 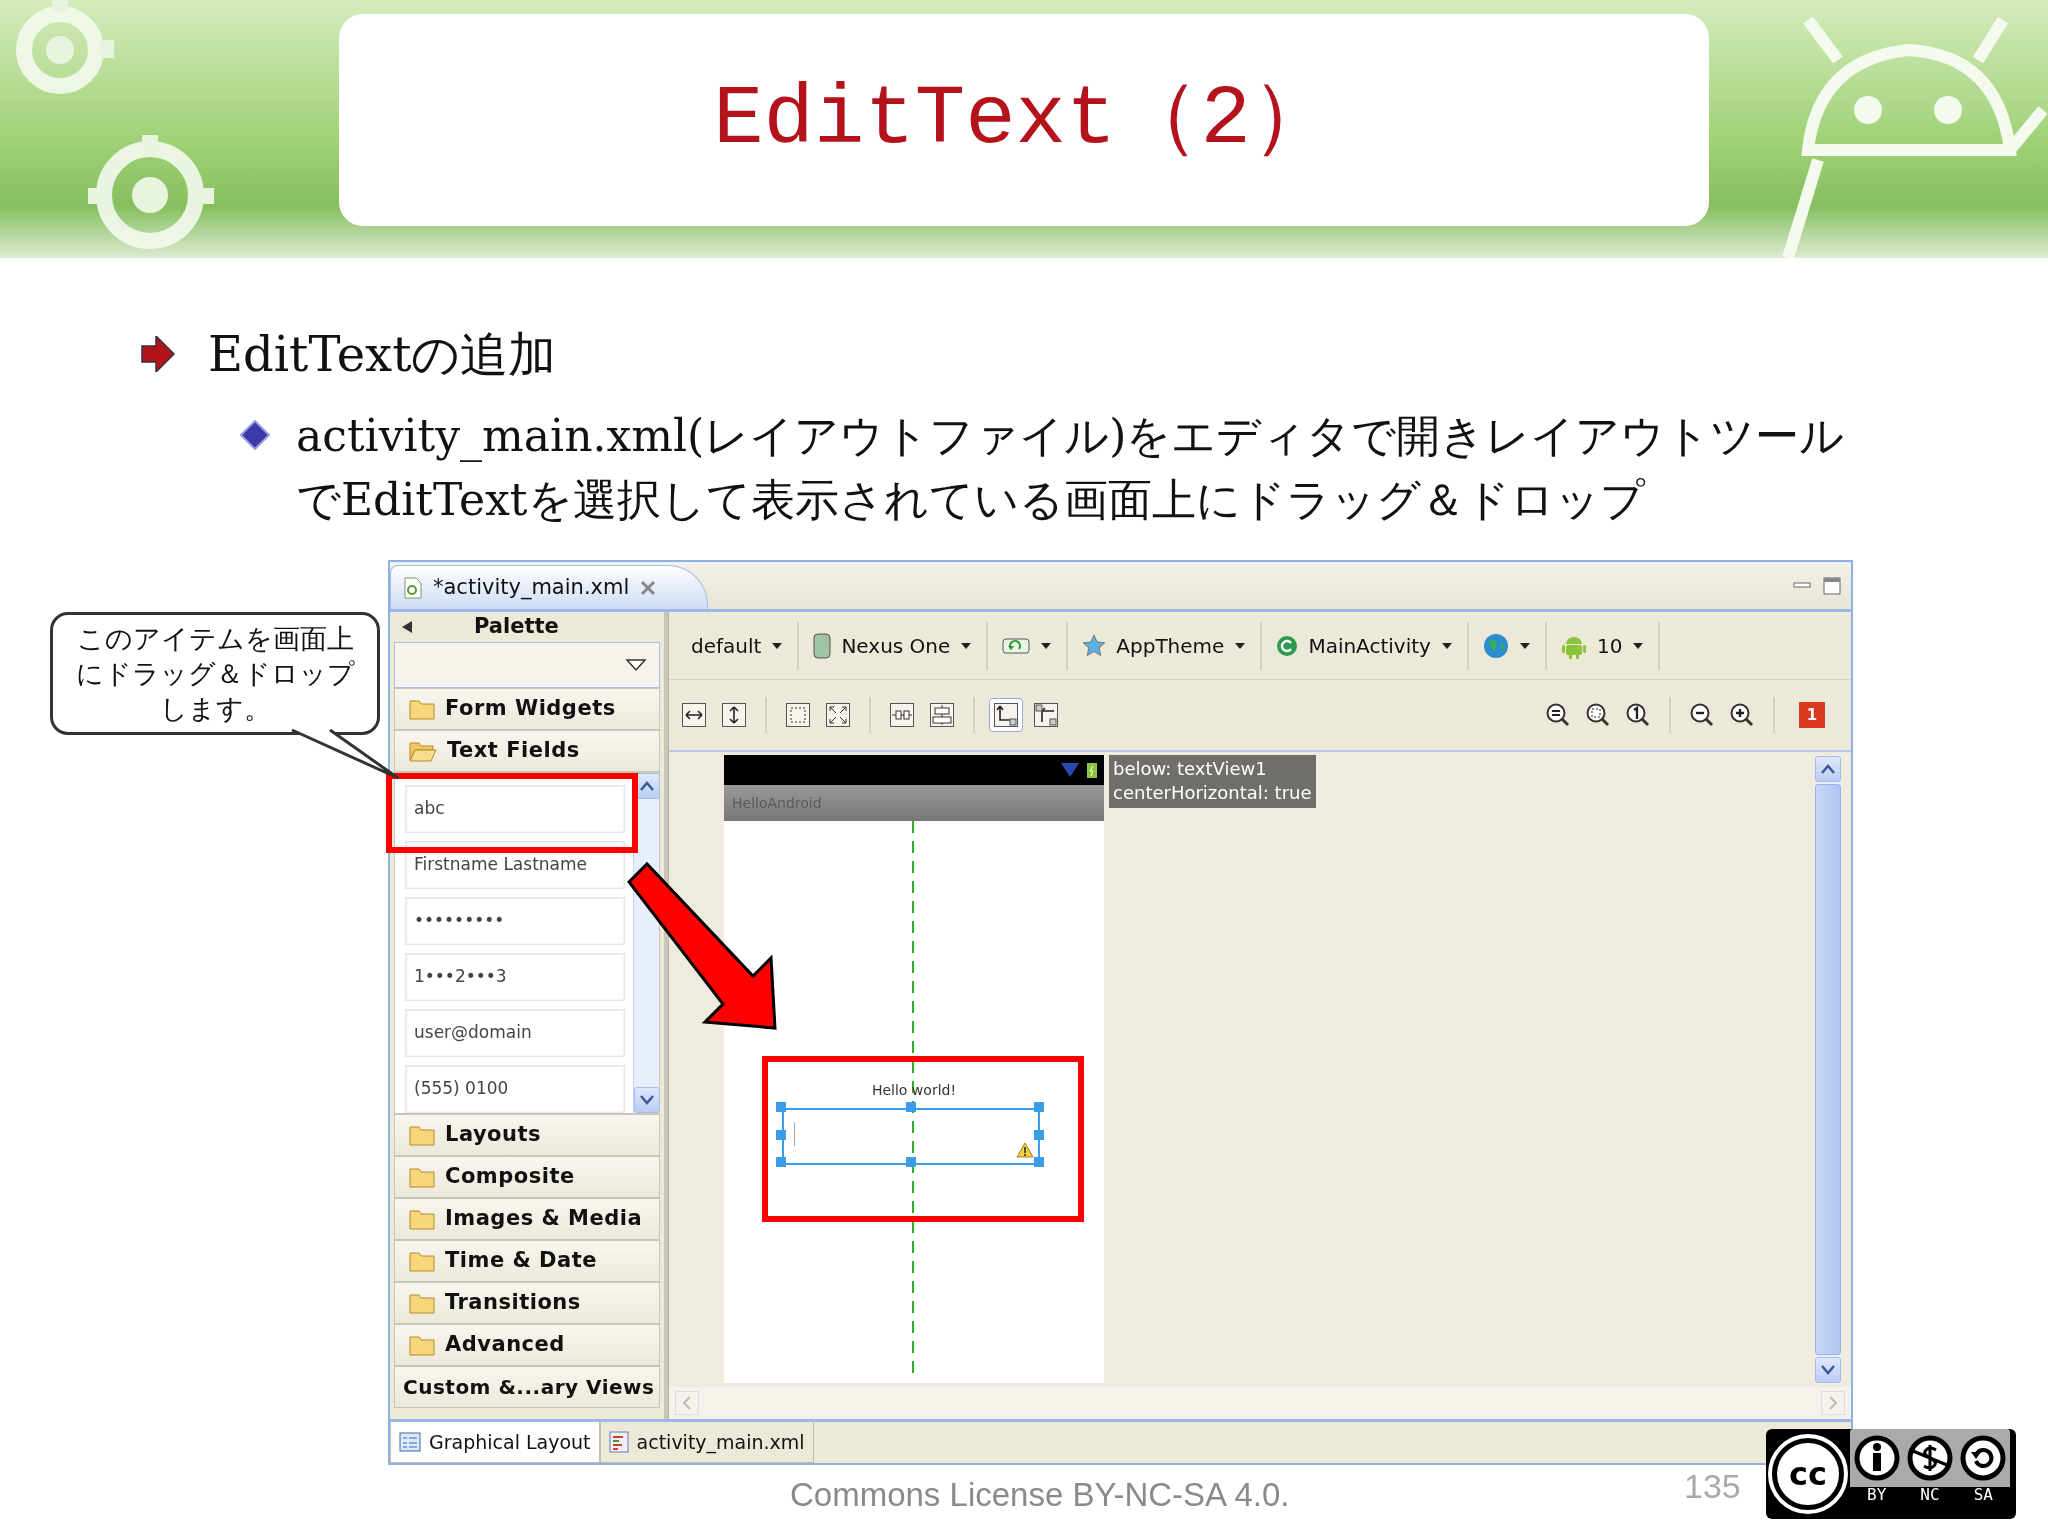 What do you see at coordinates (255, 435) in the screenshot?
I see `diamond-bullet-icon` at bounding box center [255, 435].